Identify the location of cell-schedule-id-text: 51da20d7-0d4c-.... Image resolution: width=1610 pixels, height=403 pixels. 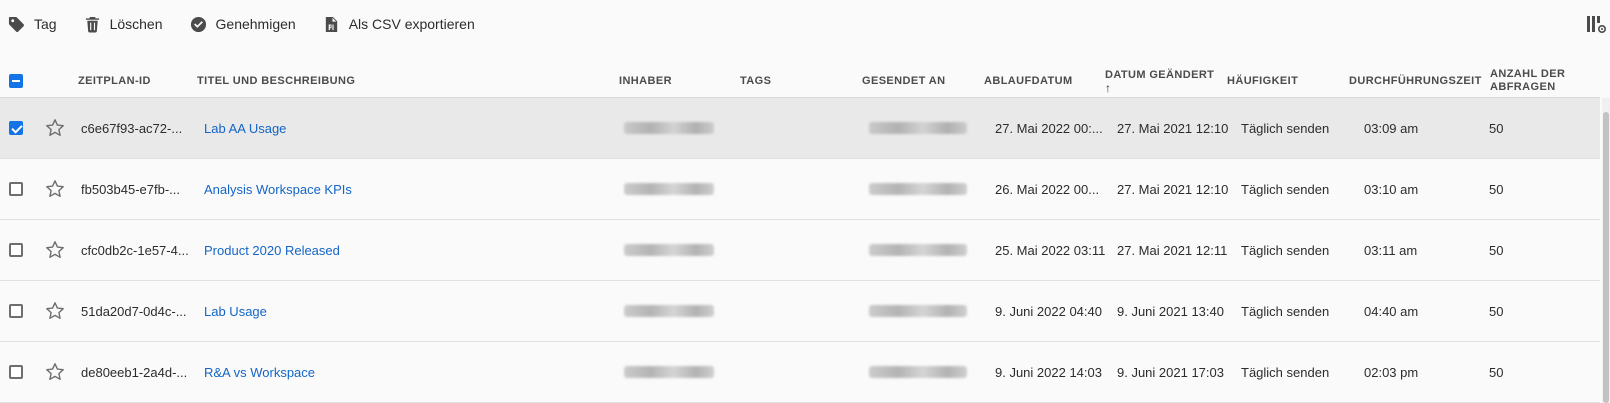
(134, 311).